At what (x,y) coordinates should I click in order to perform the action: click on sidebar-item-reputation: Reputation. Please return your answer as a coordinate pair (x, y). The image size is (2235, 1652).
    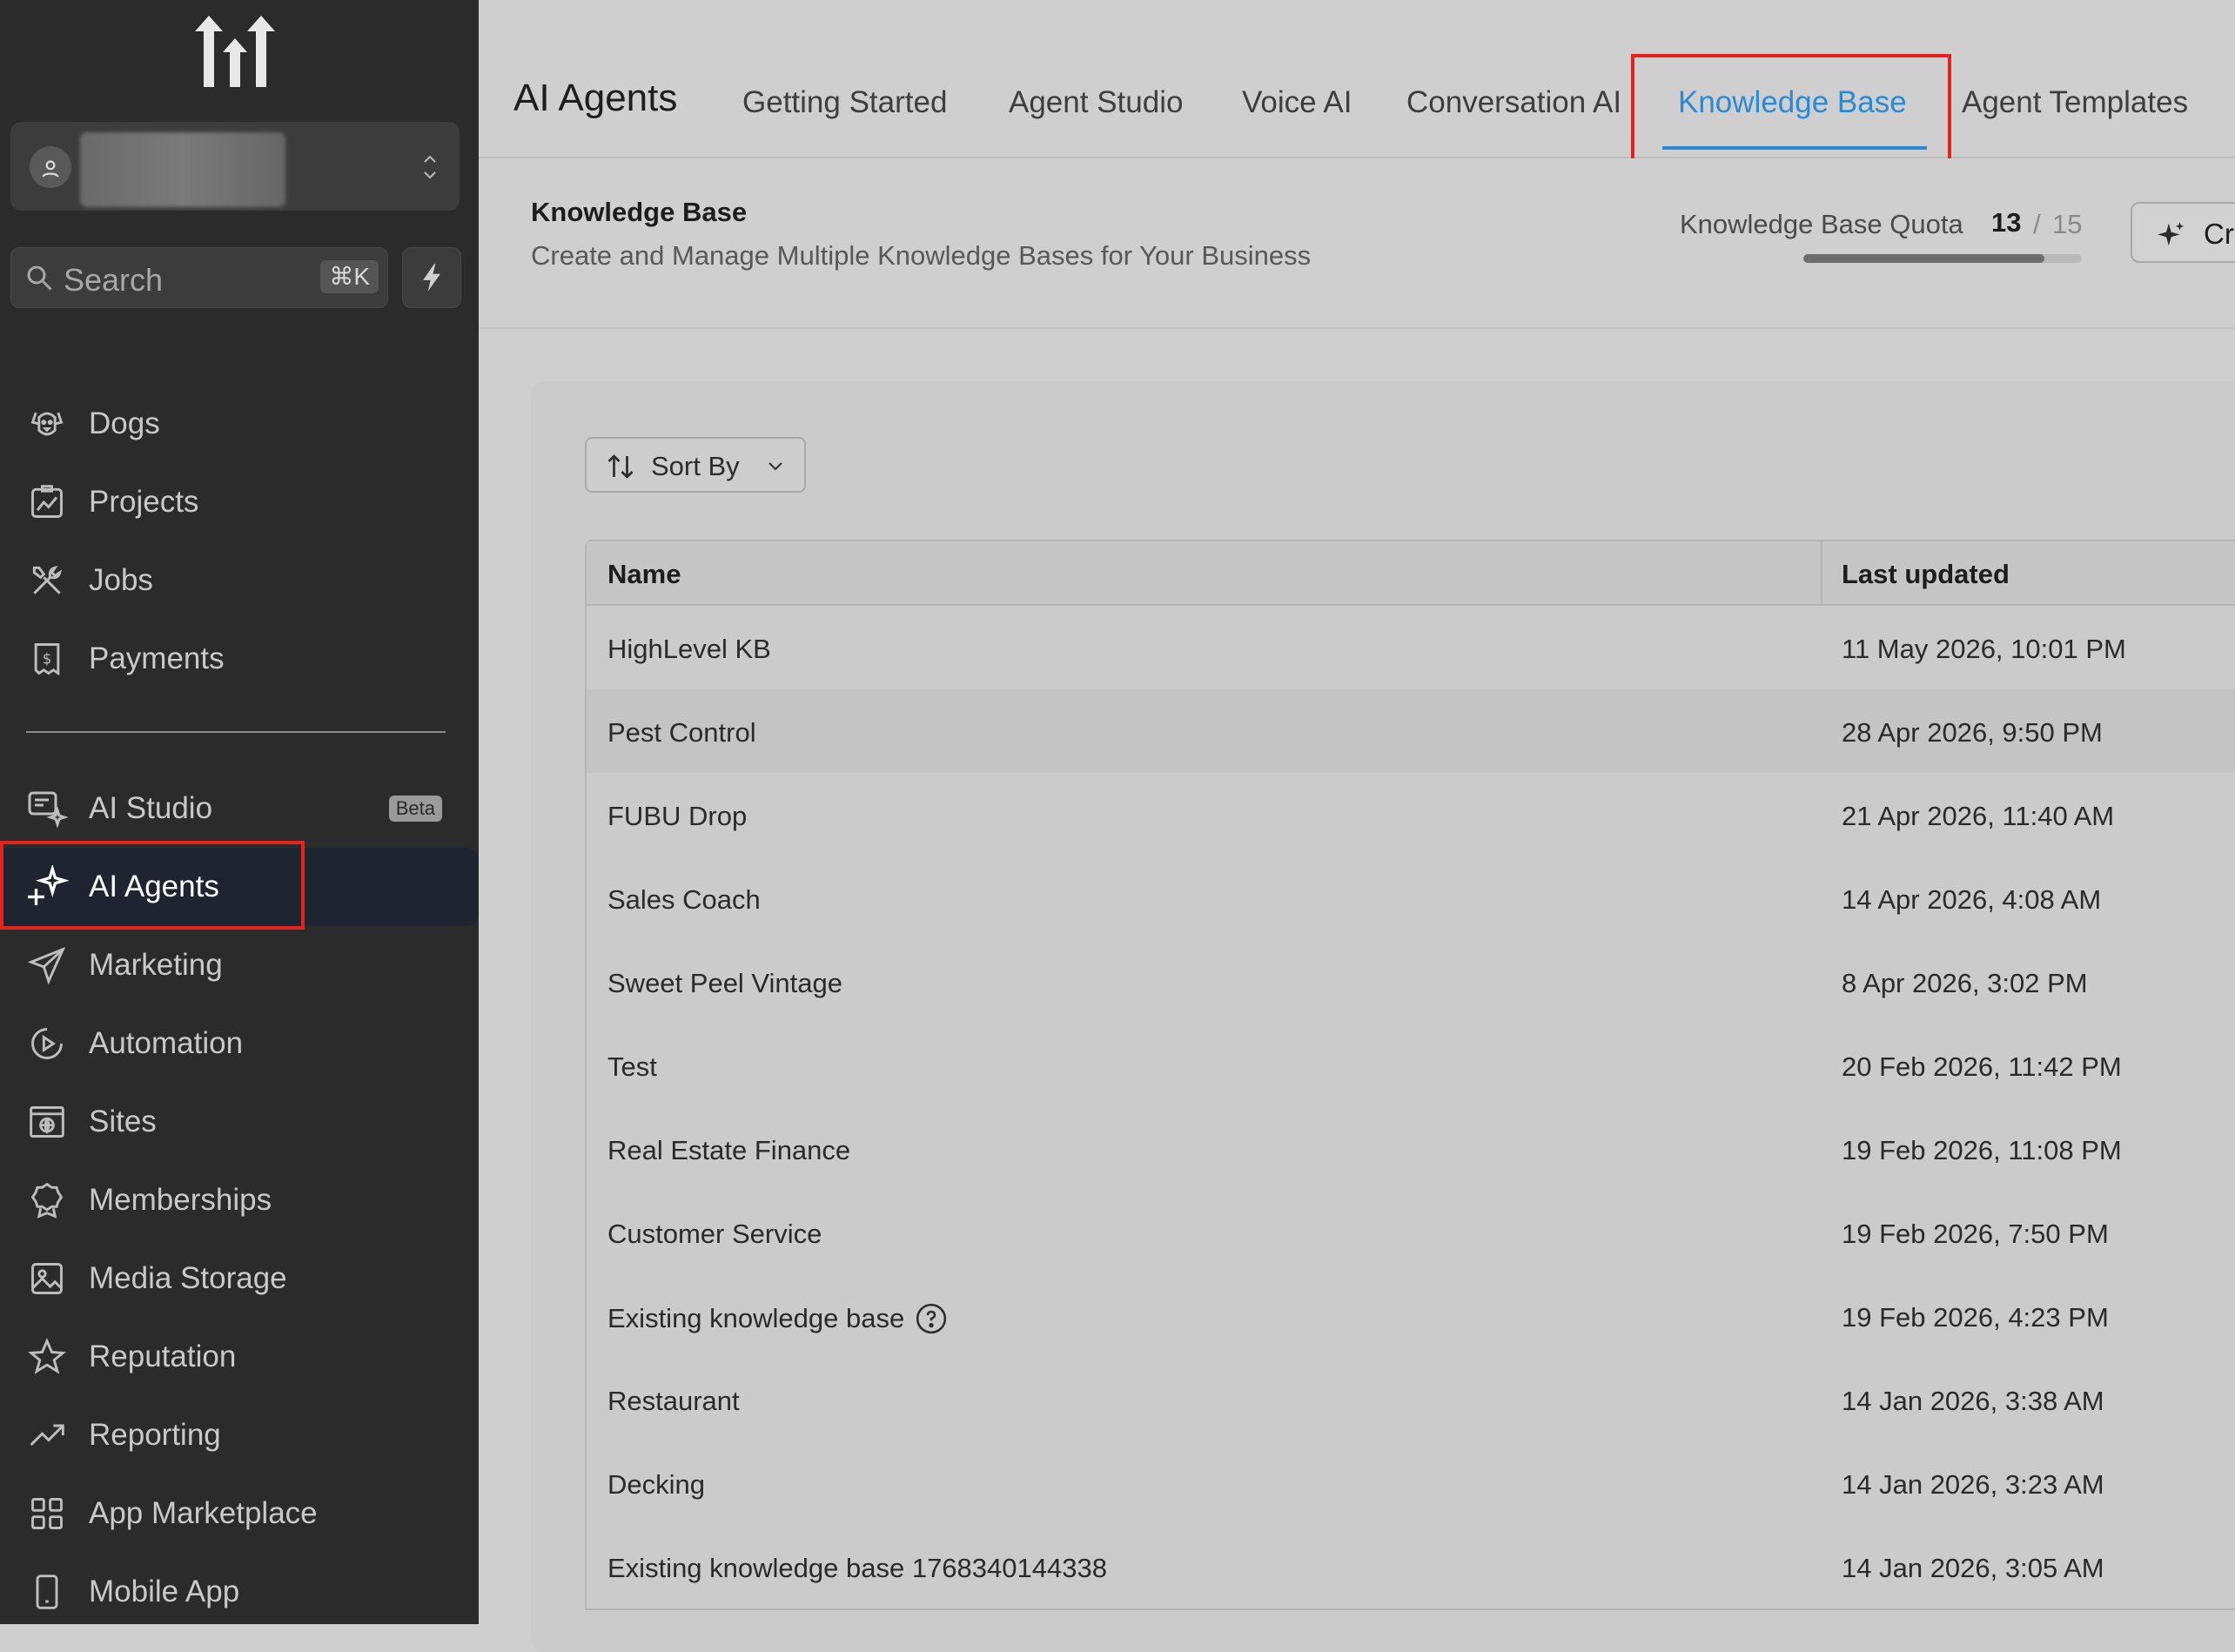
    Looking at the image, I should click on (239, 1357).